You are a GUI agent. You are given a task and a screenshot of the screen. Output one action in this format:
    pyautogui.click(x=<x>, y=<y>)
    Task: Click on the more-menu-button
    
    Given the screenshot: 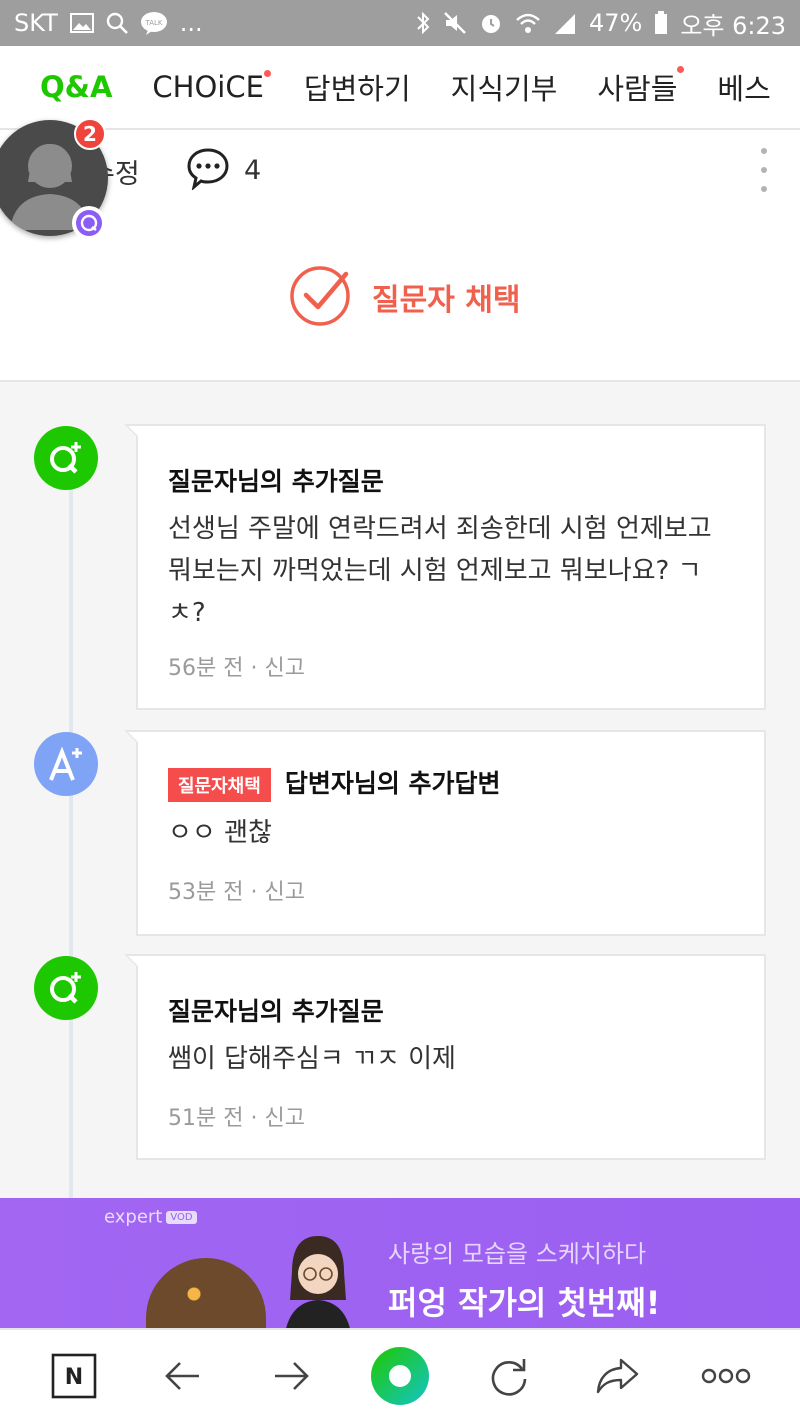 What is the action you would take?
    pyautogui.click(x=726, y=1376)
    